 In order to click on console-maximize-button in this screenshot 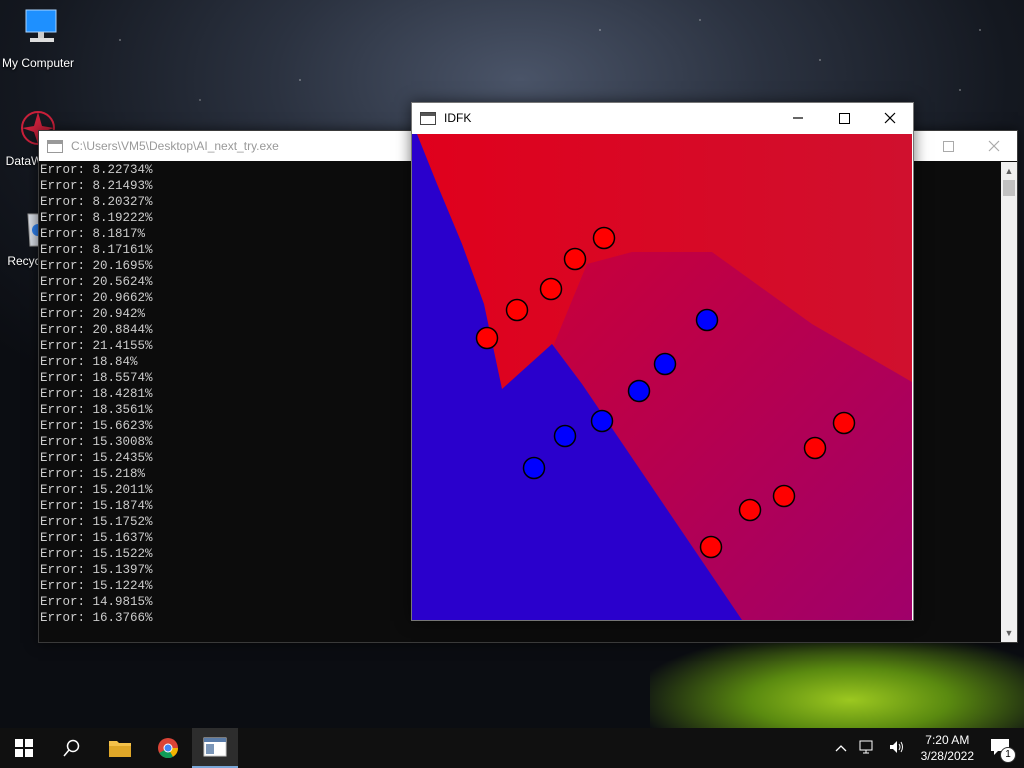, I will do `click(948, 146)`.